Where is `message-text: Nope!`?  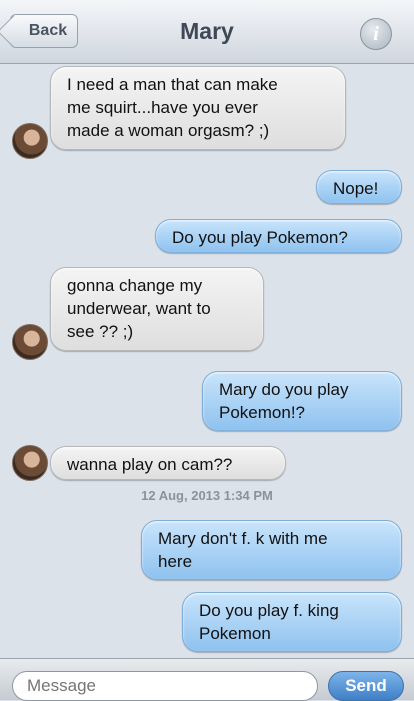 message-text: Nope! is located at coordinates (356, 188).